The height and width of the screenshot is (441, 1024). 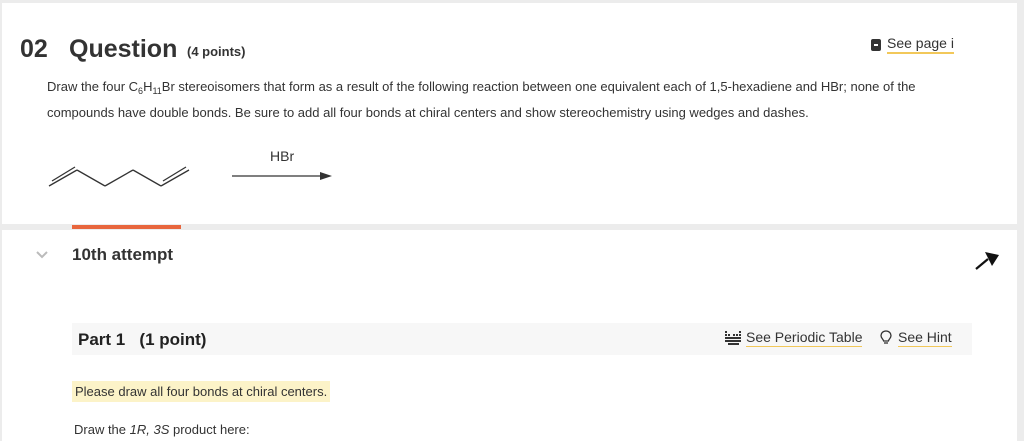 What do you see at coordinates (876, 44) in the screenshot?
I see `page-icon` at bounding box center [876, 44].